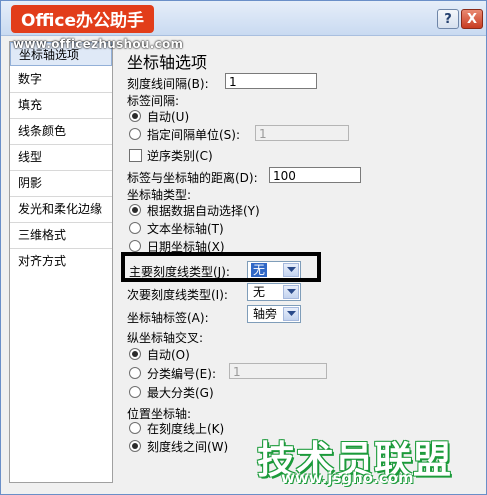 The width and height of the screenshot is (487, 495). What do you see at coordinates (259, 292) in the screenshot?
I see `minor-tick-type-value: 无` at bounding box center [259, 292].